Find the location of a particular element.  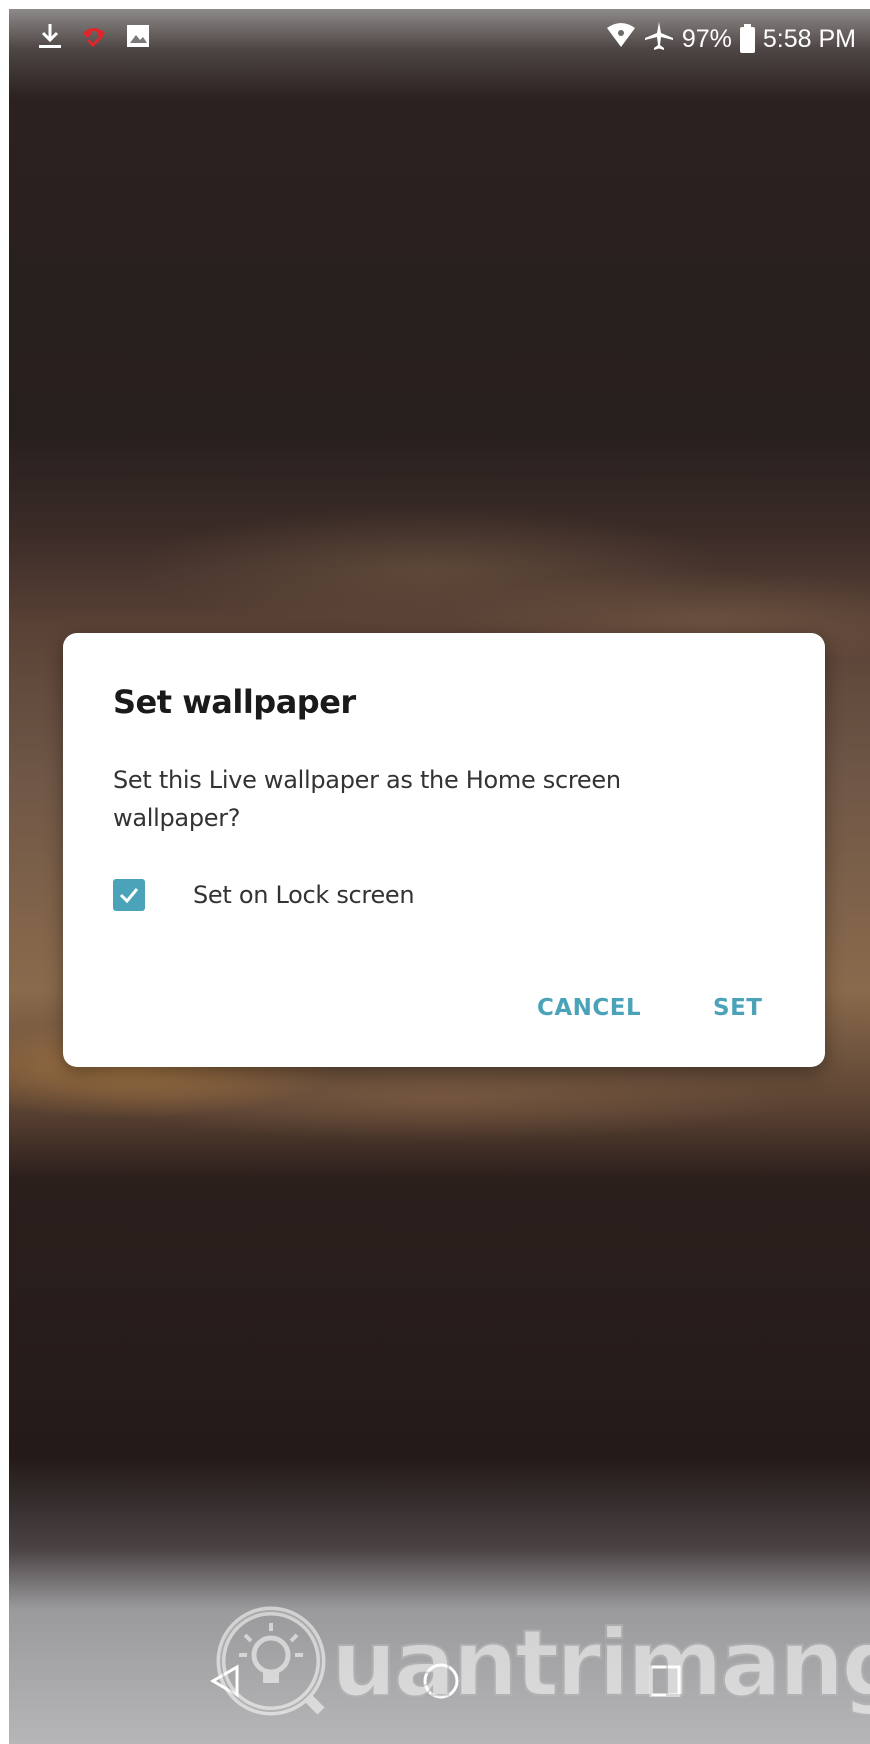

wifi-icon is located at coordinates (621, 39).